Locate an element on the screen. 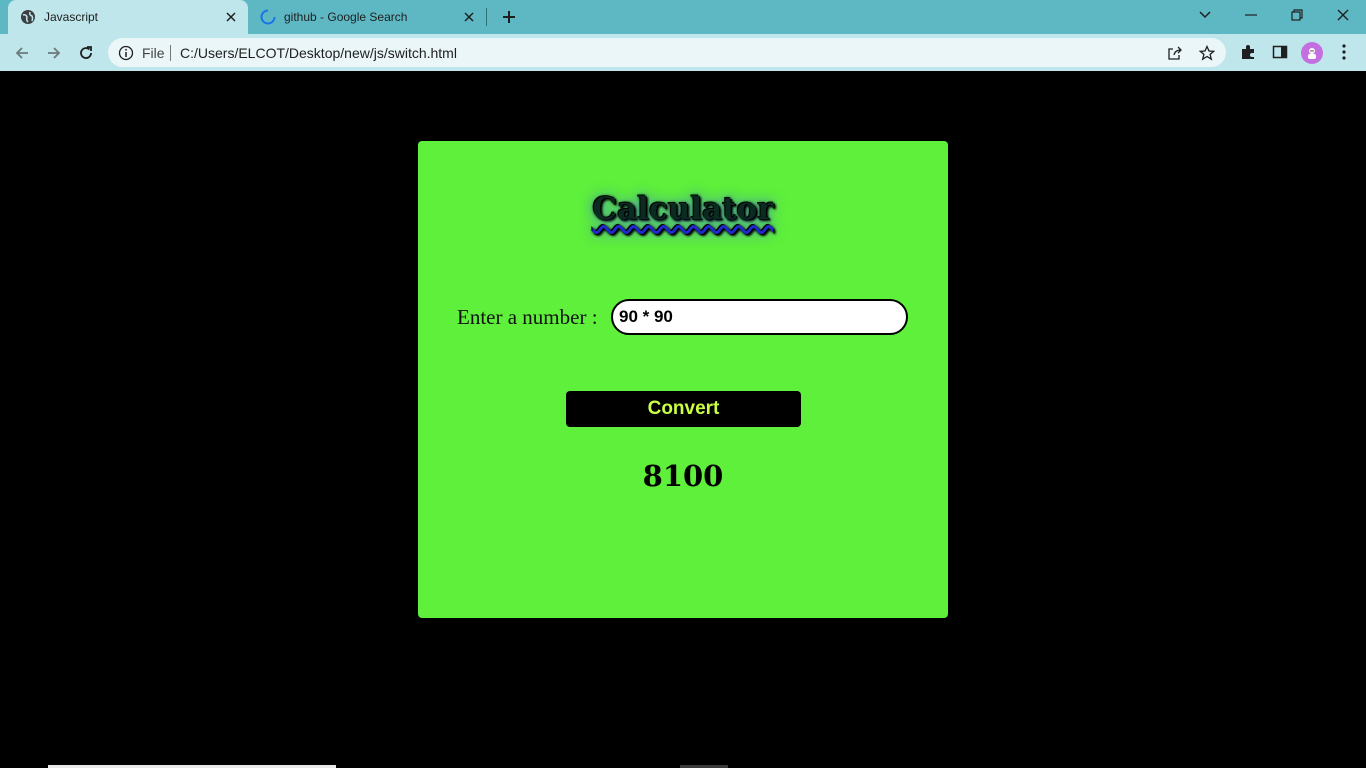 The height and width of the screenshot is (768, 1366). tab-javascript: Javascript is located at coordinates (128, 17).